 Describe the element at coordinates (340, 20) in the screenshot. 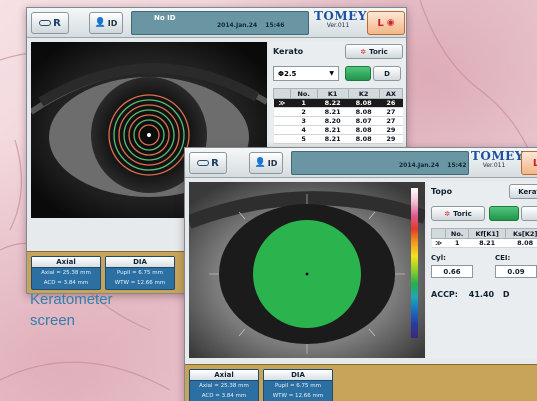

I see `brand-logo: TOMEY Ver.011` at that location.